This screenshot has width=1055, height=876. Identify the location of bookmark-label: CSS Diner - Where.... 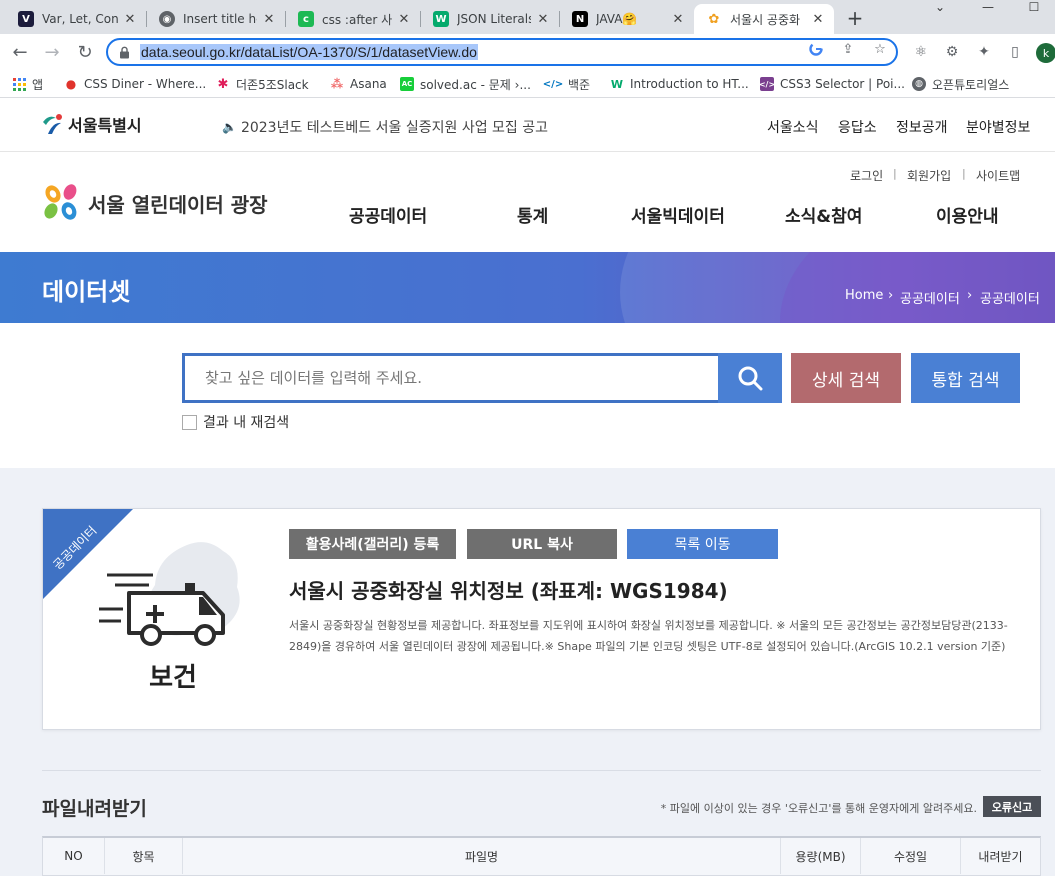
(145, 84).